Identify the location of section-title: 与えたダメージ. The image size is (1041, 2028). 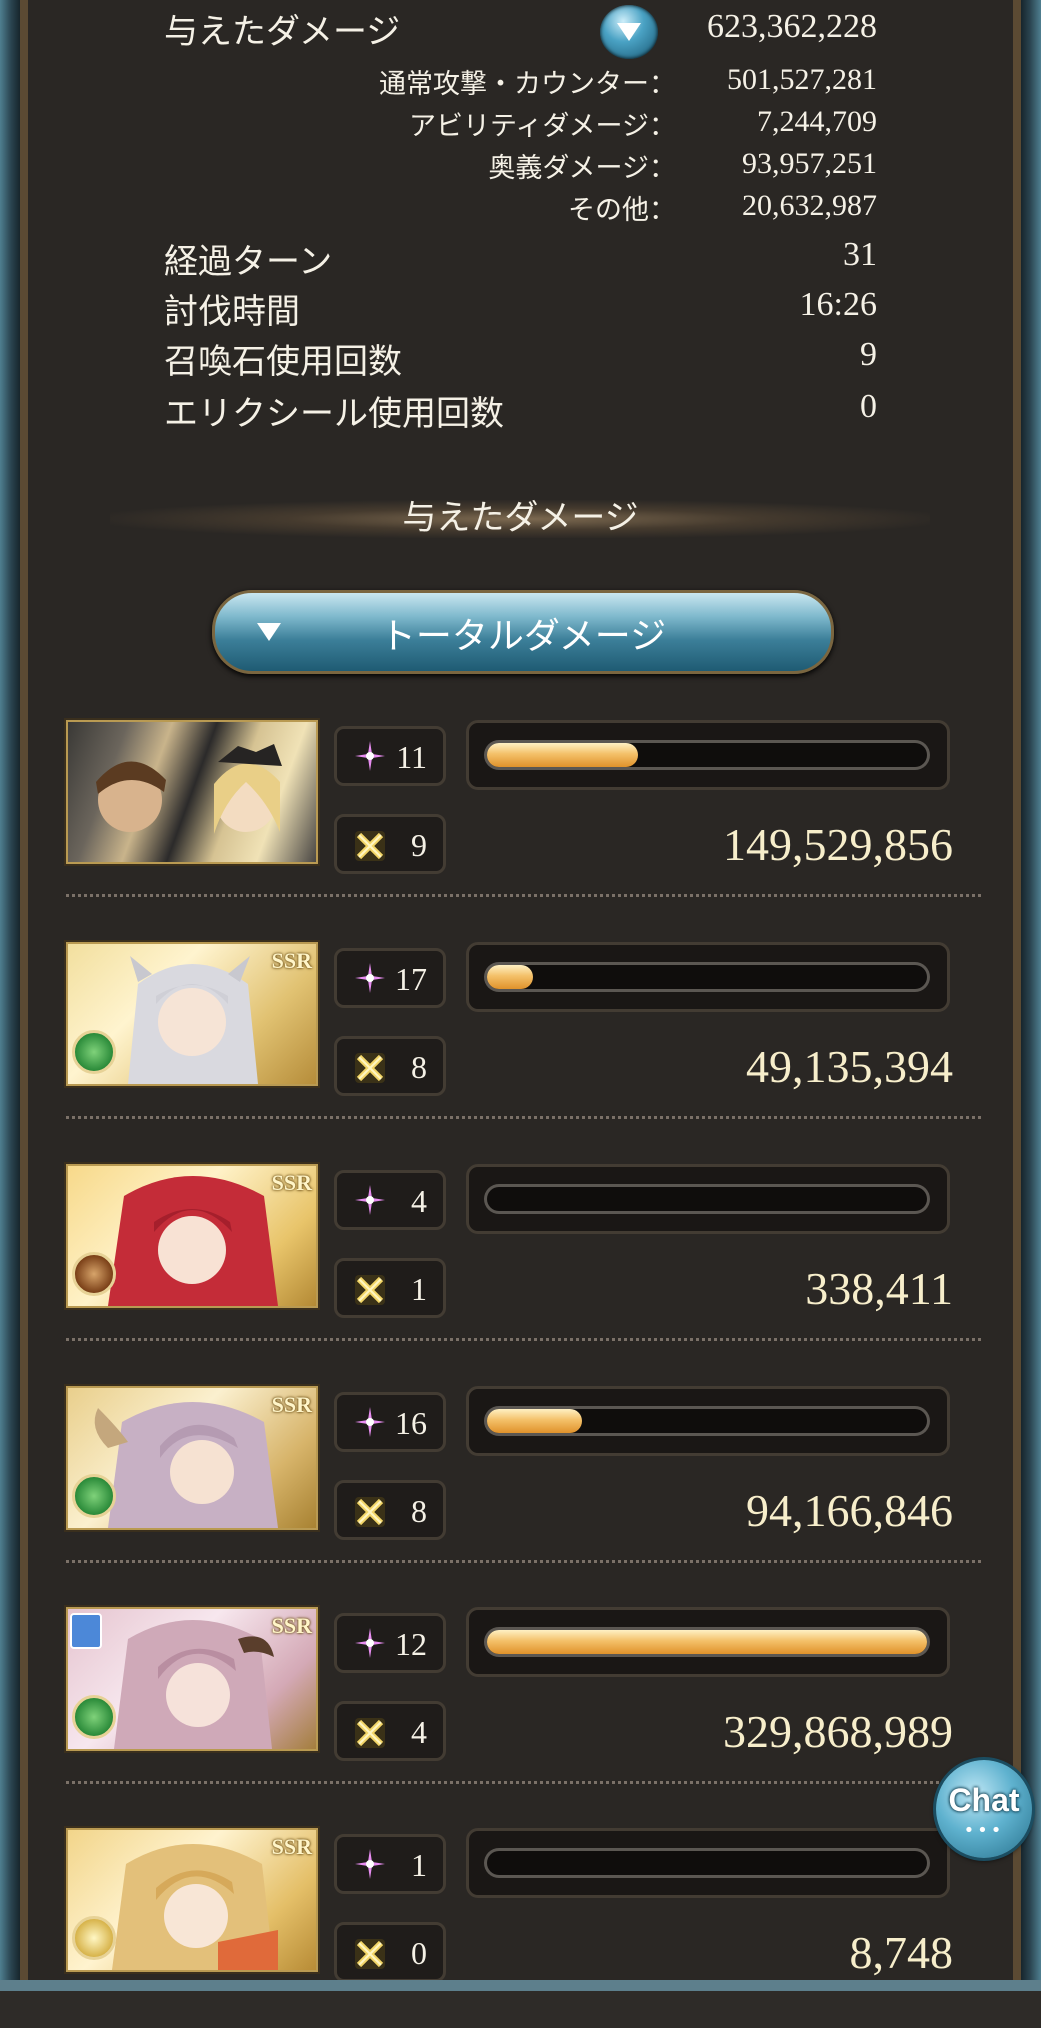
(520, 518).